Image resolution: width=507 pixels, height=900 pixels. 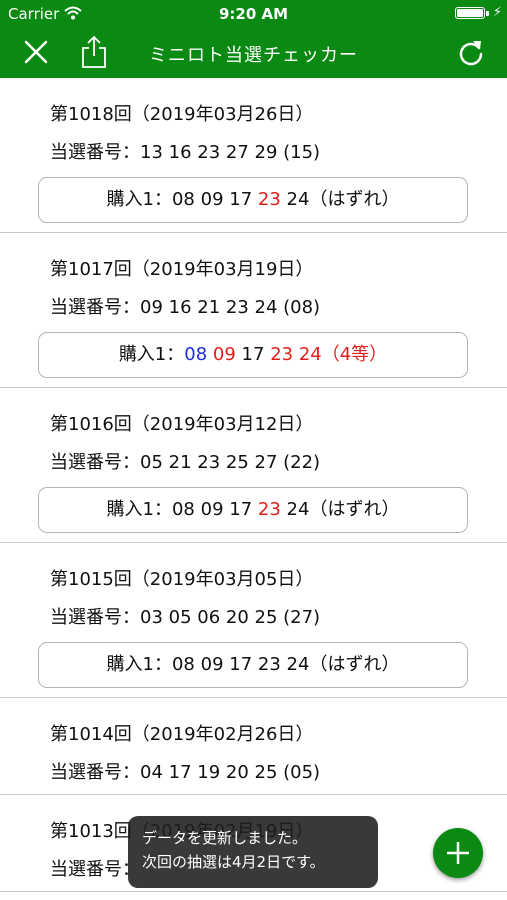 I want to click on status-bar: Carrier 9:20 AM ⚡, so click(x=253, y=14).